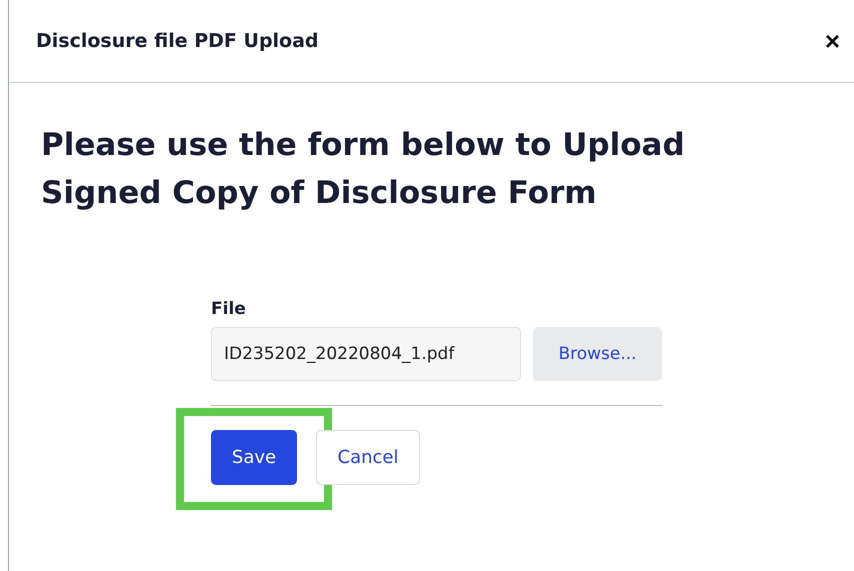 Image resolution: width=854 pixels, height=571 pixels. Describe the element at coordinates (229, 309) in the screenshot. I see `field-label: File` at that location.